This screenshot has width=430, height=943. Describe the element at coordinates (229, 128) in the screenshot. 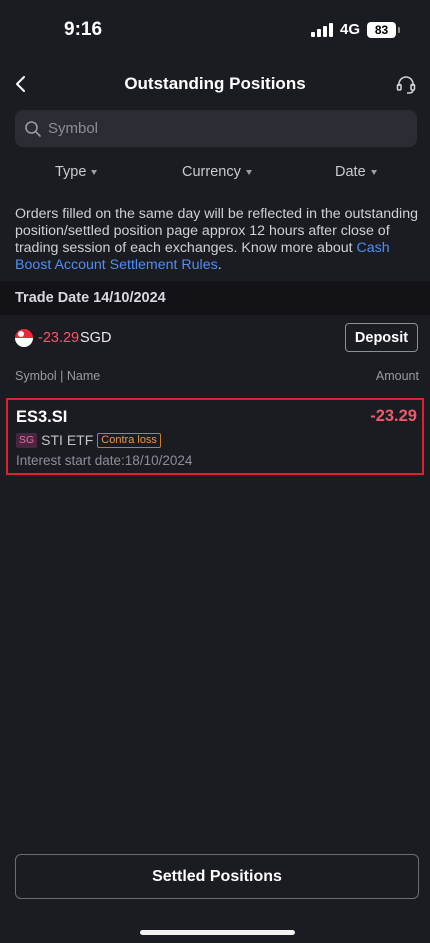

I see `search-input` at that location.